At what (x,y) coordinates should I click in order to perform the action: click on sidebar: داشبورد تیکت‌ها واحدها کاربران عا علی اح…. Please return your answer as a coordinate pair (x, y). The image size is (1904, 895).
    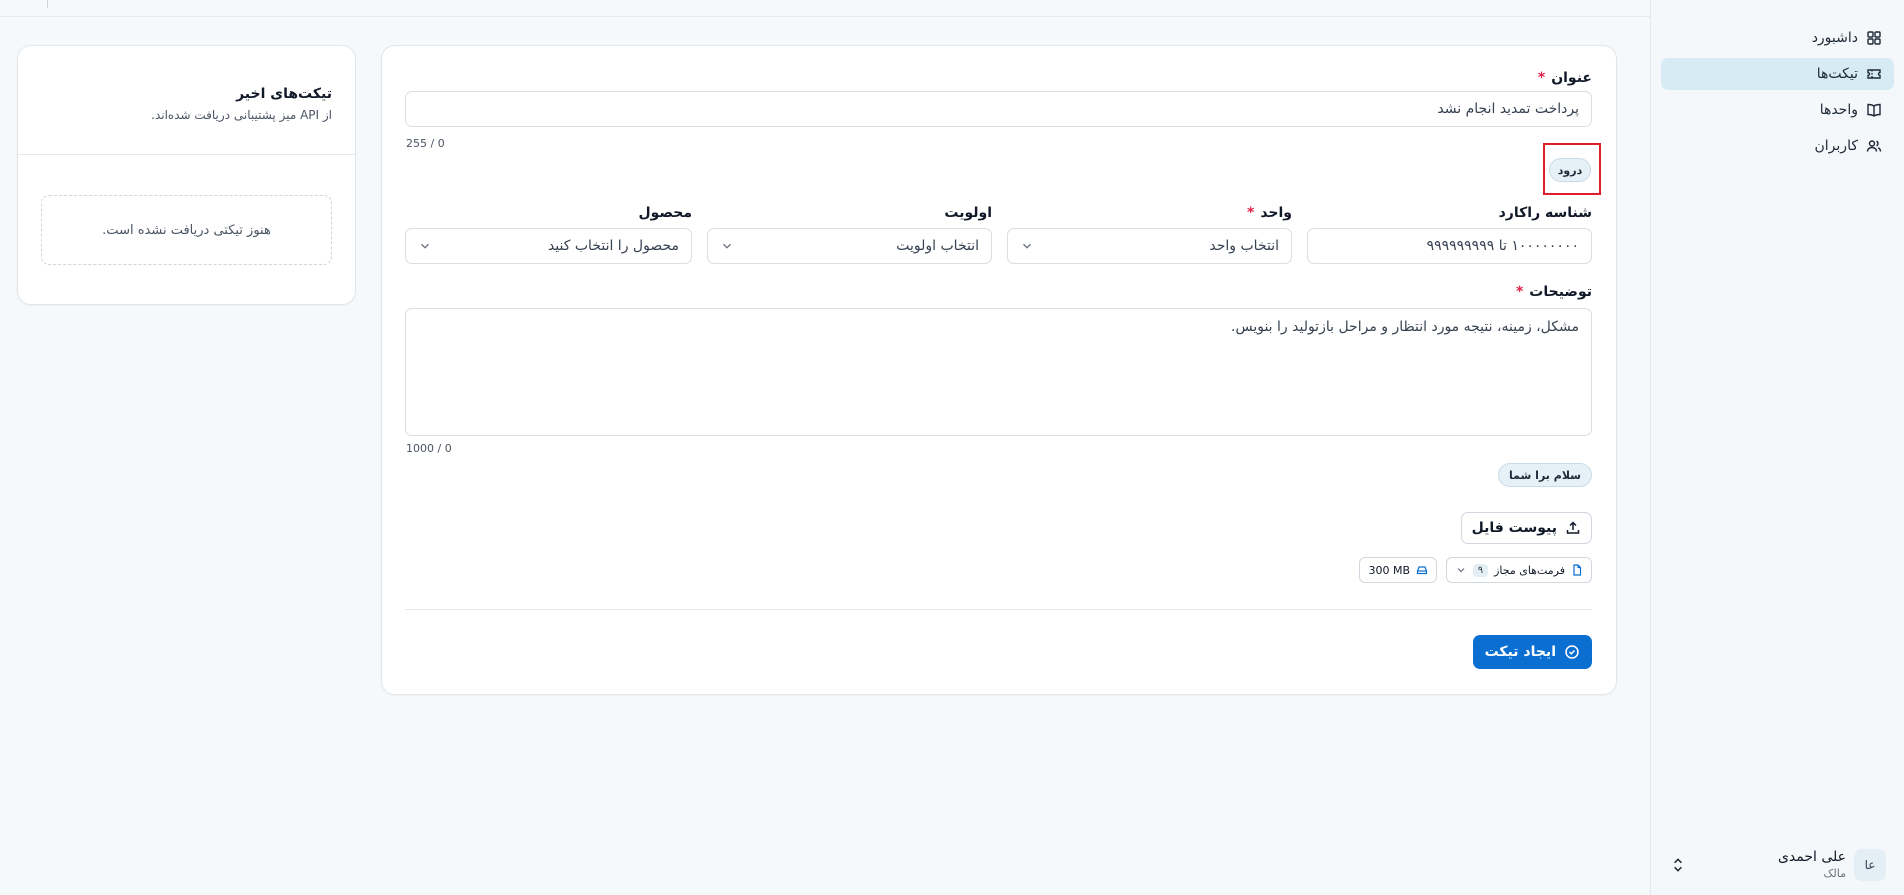
    Looking at the image, I should click on (1777, 447).